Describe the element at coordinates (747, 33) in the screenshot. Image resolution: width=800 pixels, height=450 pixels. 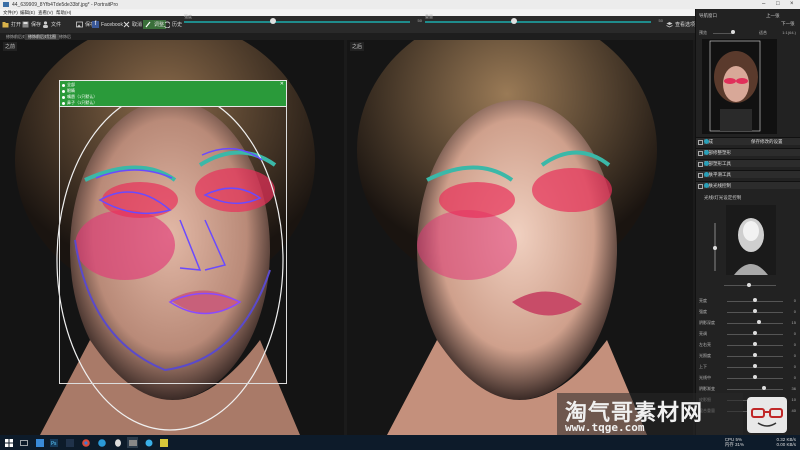
I see `zoom-row: 预览 适合 1:1(64.)` at that location.